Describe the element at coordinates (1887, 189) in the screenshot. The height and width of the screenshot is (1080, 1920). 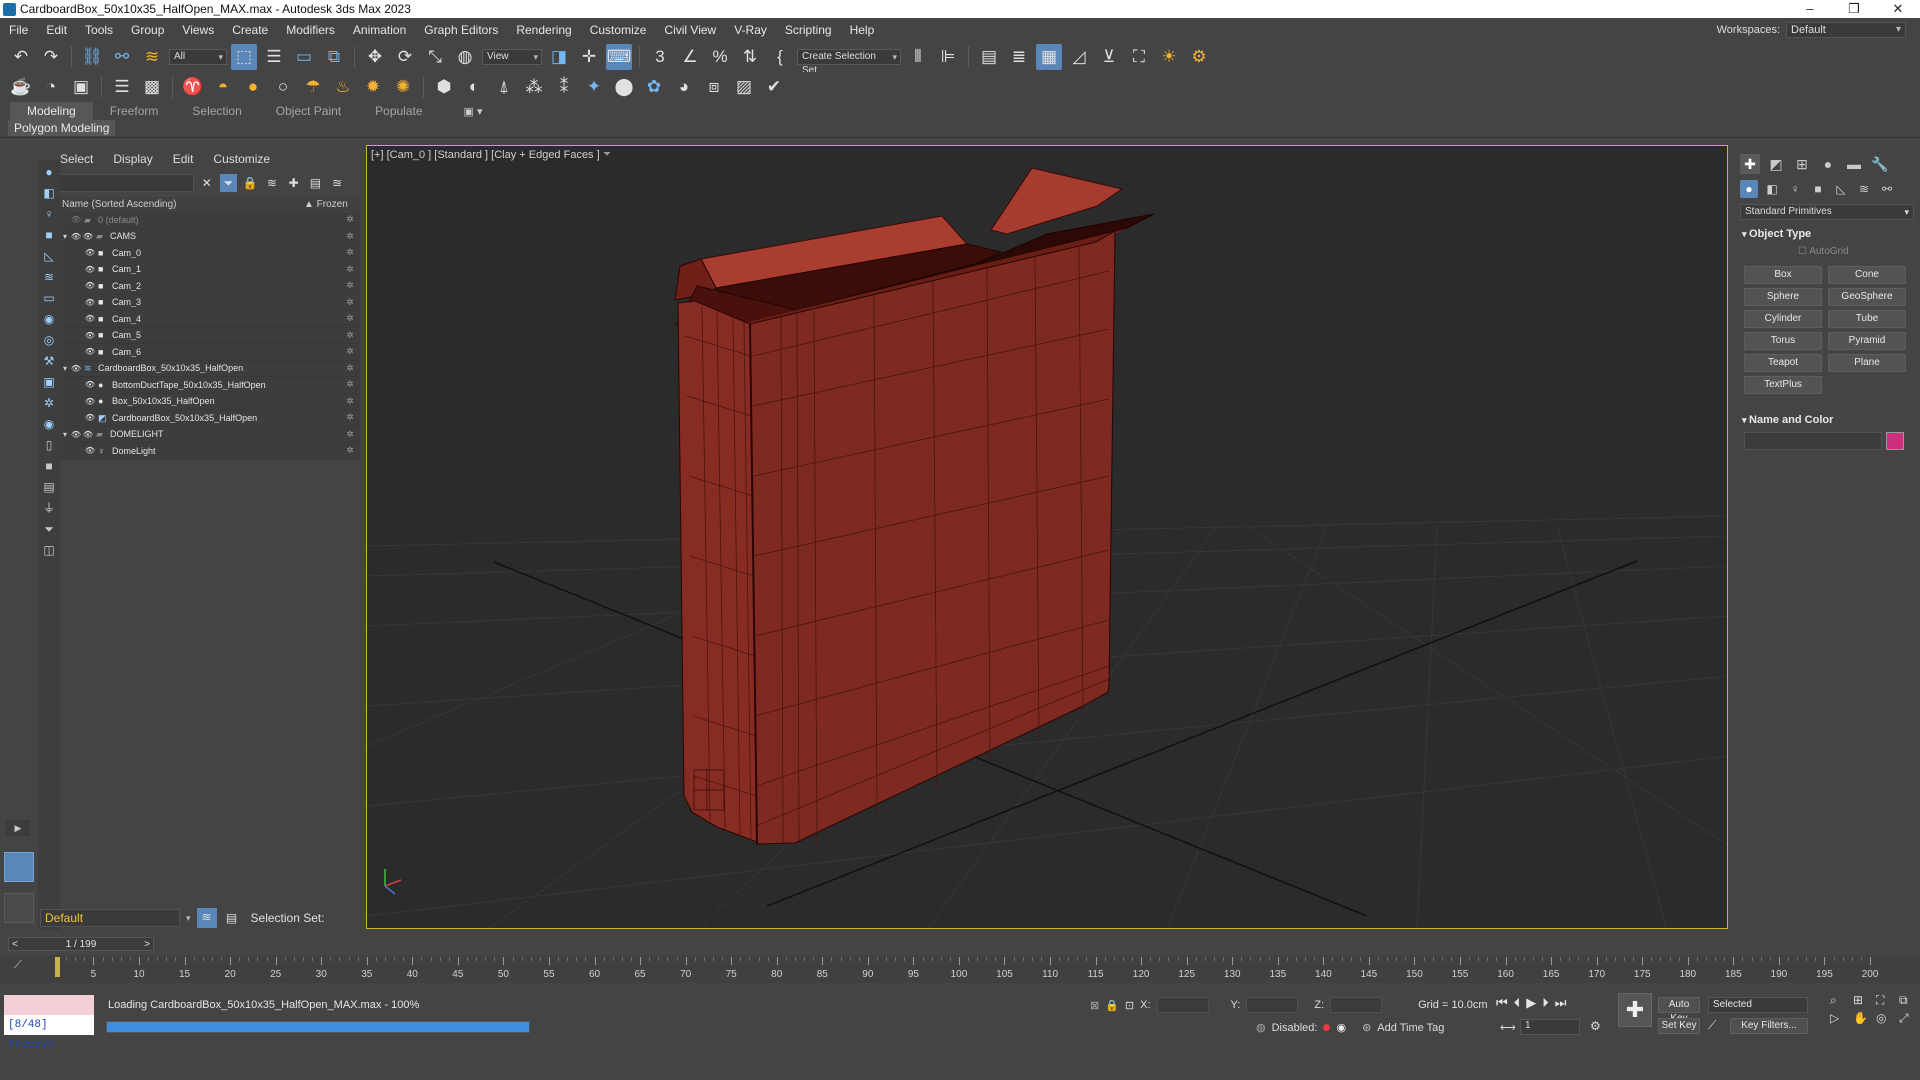
I see `systems-category-icon: ⚯` at that location.